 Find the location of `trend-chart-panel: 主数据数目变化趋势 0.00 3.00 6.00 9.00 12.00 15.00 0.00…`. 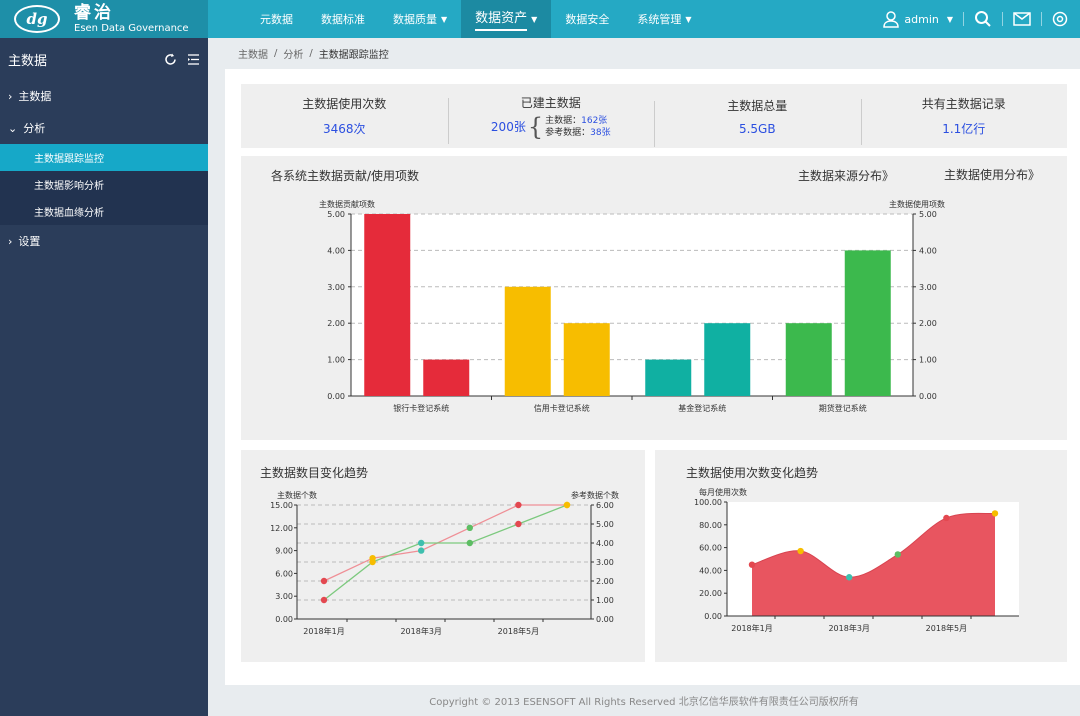

trend-chart-panel: 主数据数目变化趋势 0.00 3.00 6.00 9.00 12.00 15.00 0.00… is located at coordinates (443, 556).